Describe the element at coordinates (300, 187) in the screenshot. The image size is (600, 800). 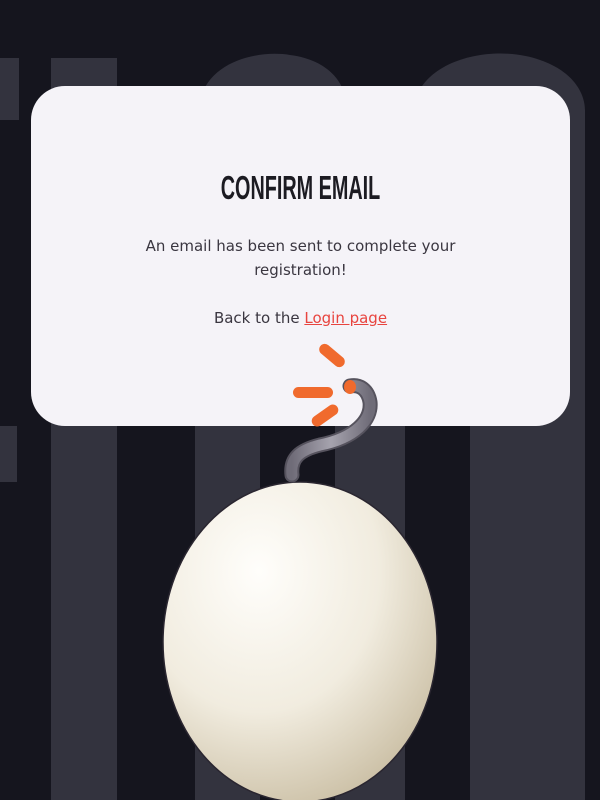
I see `page-title: CONFIRM EMAIL` at that location.